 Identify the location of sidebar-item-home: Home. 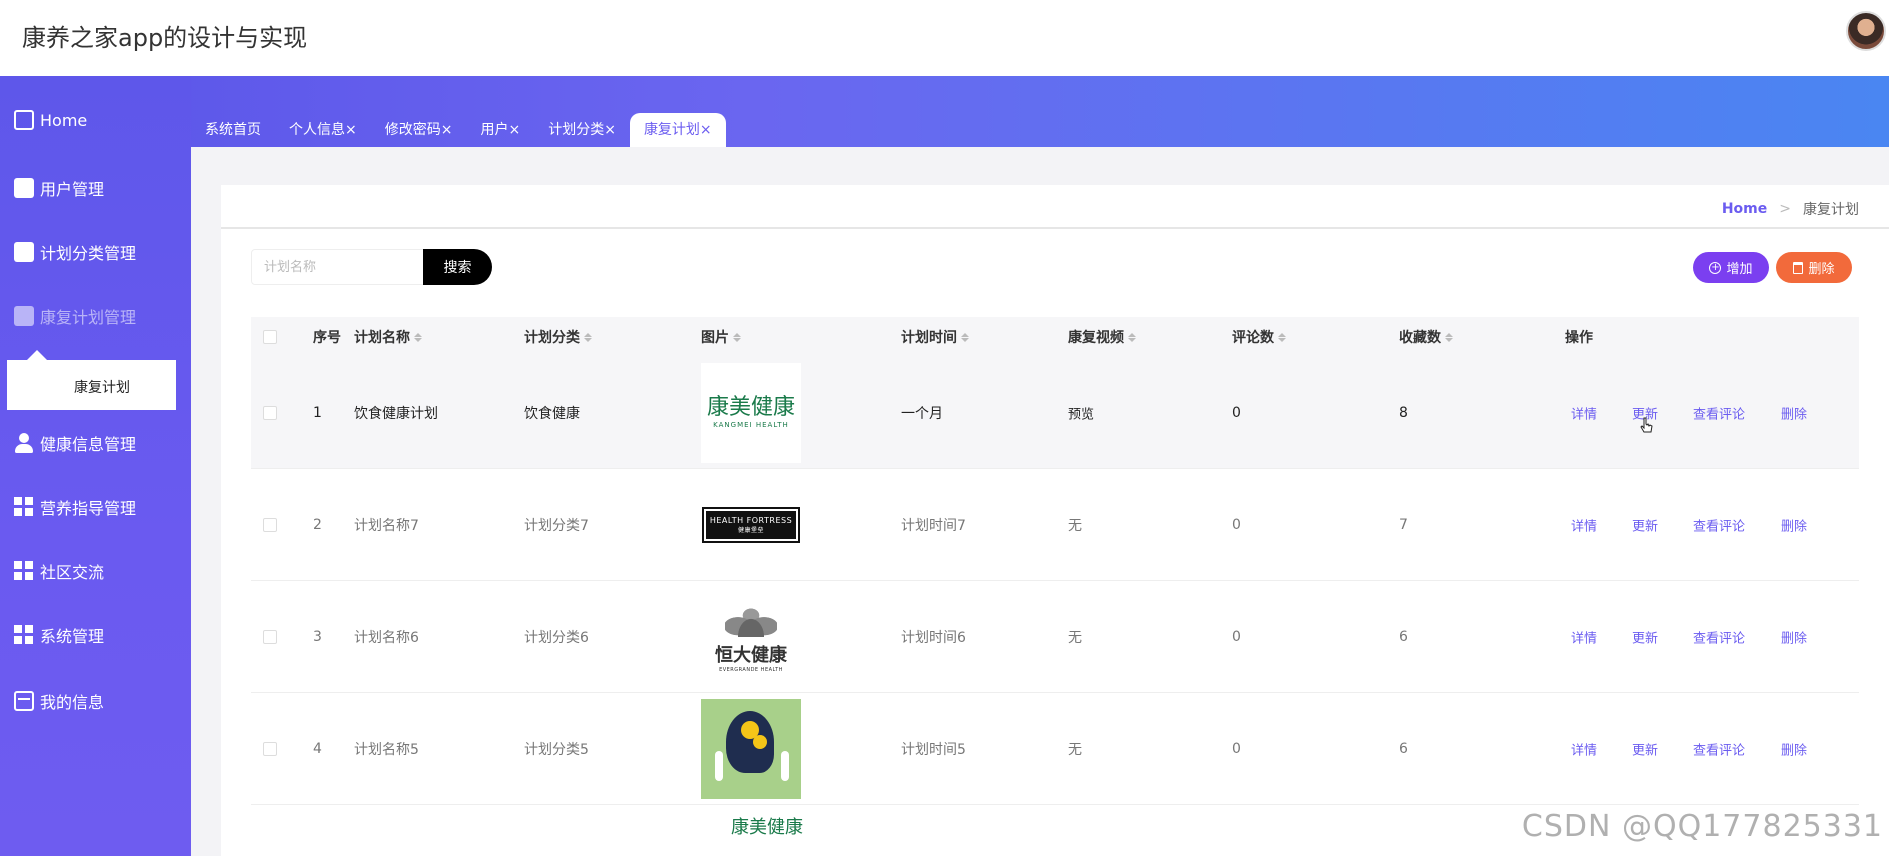
(50, 120).